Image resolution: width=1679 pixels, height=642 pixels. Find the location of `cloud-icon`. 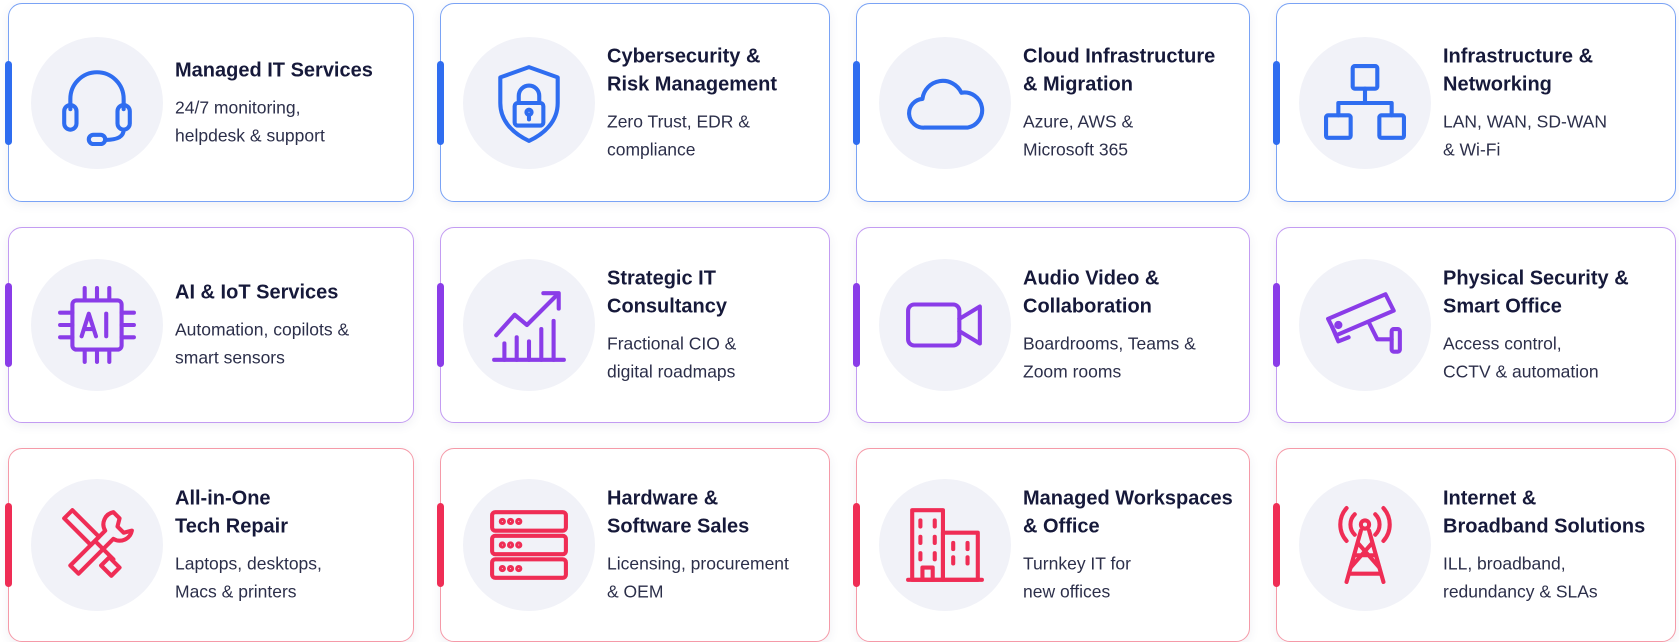

cloud-icon is located at coordinates (946, 104).